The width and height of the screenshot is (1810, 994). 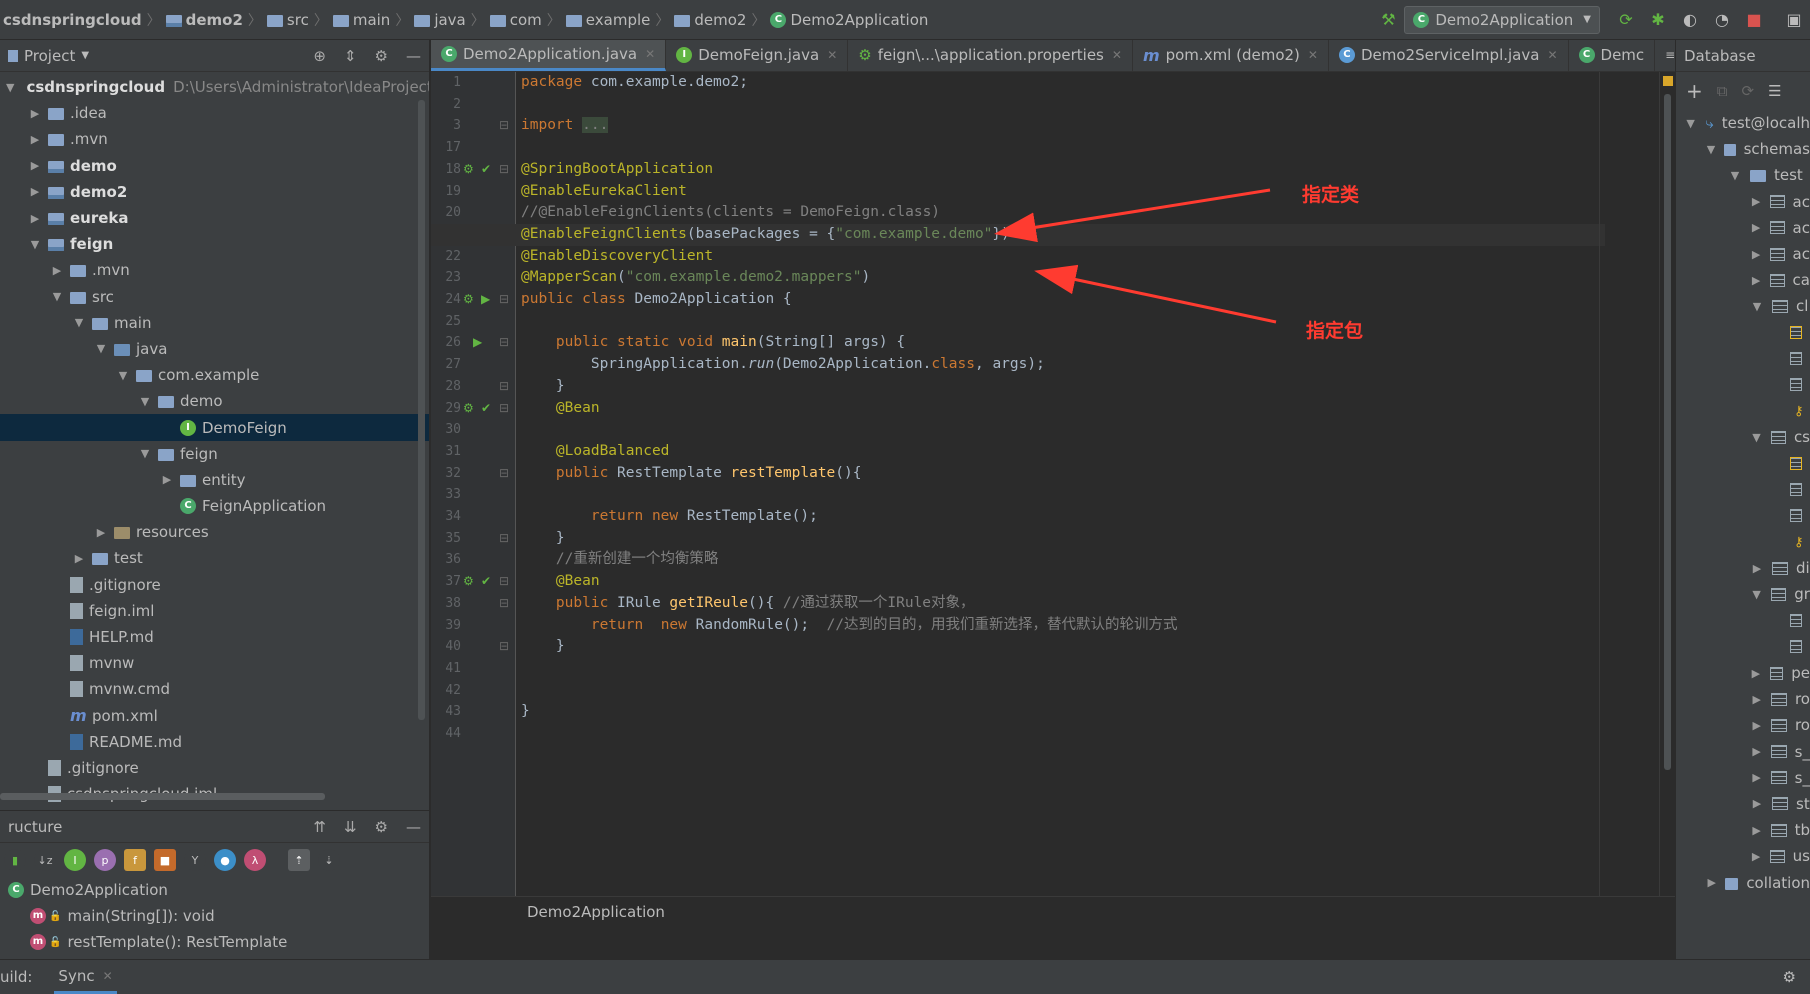 What do you see at coordinates (1132, 215) in the screenshot?
I see `class-arrow` at bounding box center [1132, 215].